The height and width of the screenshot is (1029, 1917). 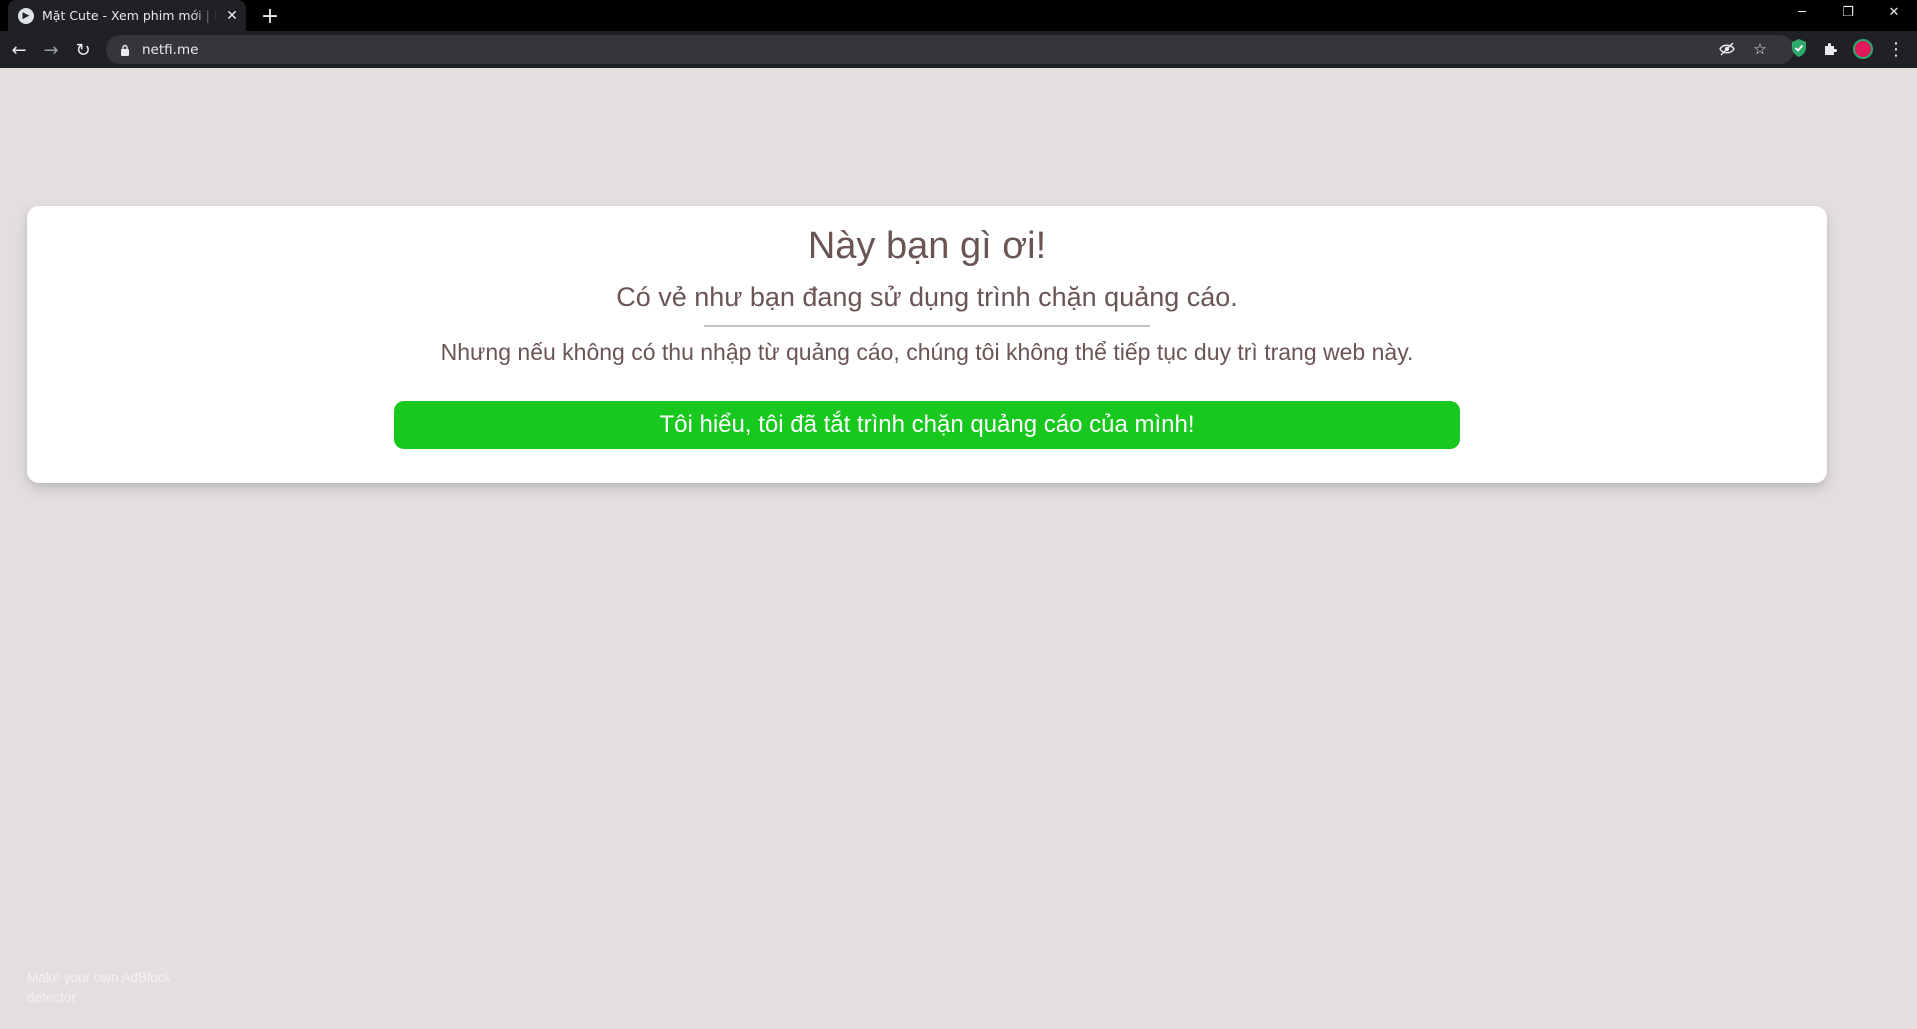 What do you see at coordinates (927, 326) in the screenshot?
I see `divider` at bounding box center [927, 326].